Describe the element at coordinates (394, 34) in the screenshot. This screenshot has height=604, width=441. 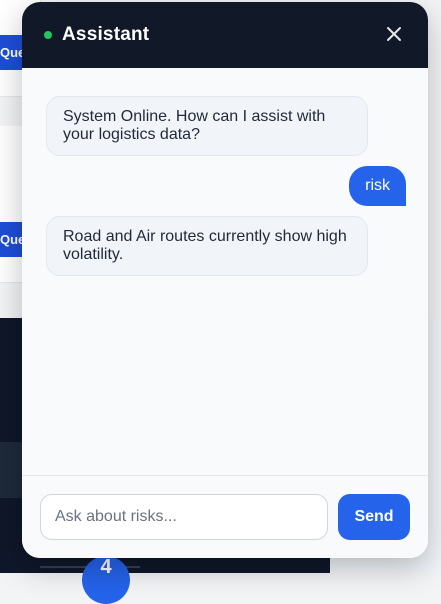
I see `close-icon` at that location.